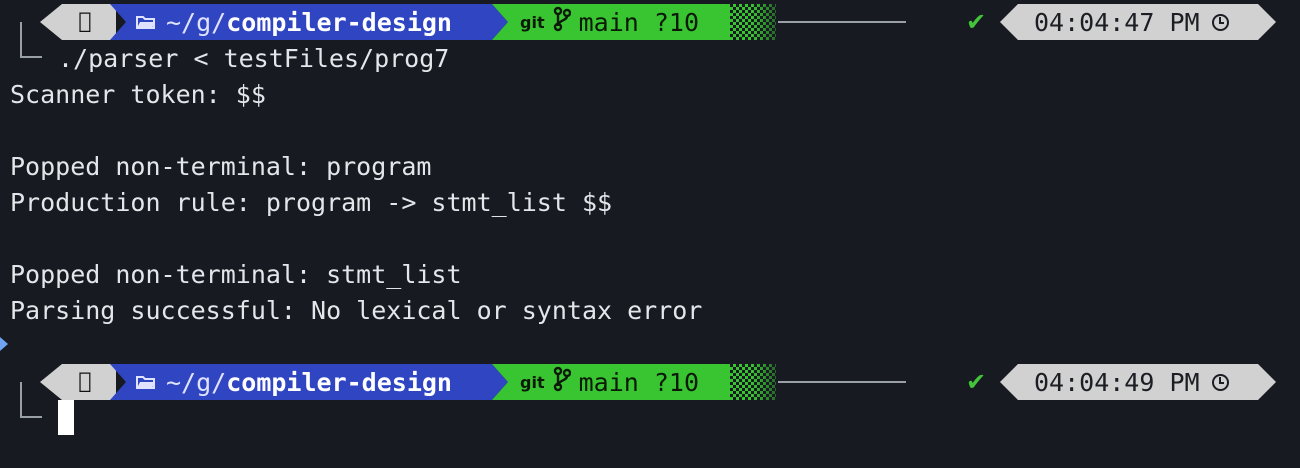  Describe the element at coordinates (138, 94) in the screenshot. I see `output-line: Scanner token: $$` at that location.